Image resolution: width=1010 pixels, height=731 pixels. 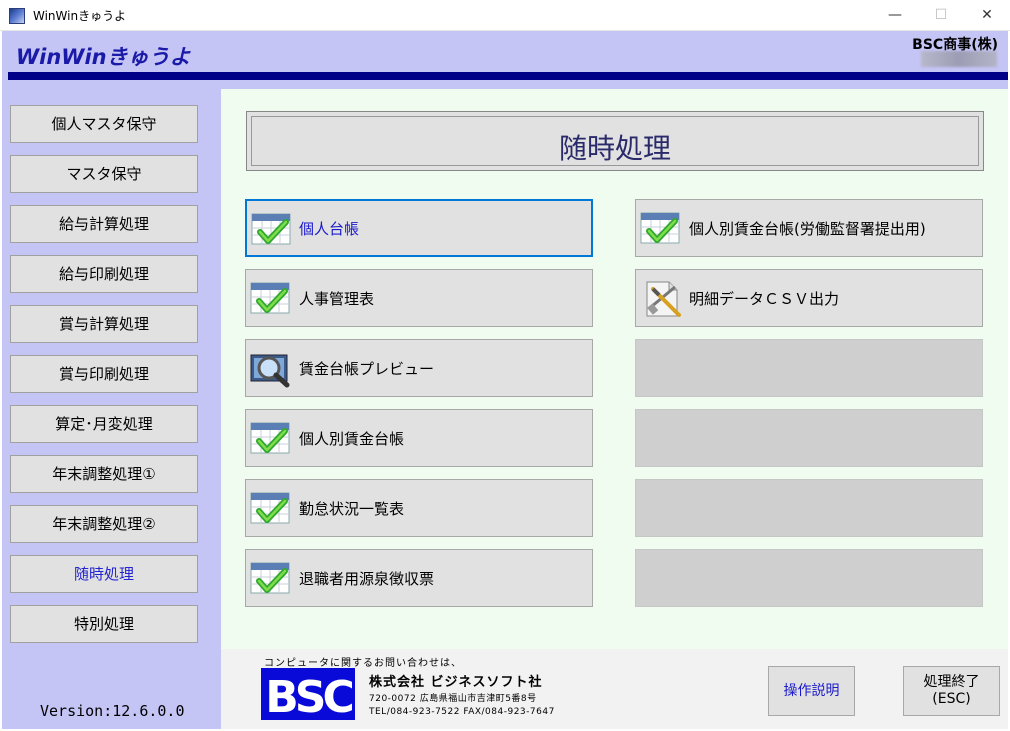 I want to click on quit-button: 処理終了 (ESC), so click(x=951, y=691).